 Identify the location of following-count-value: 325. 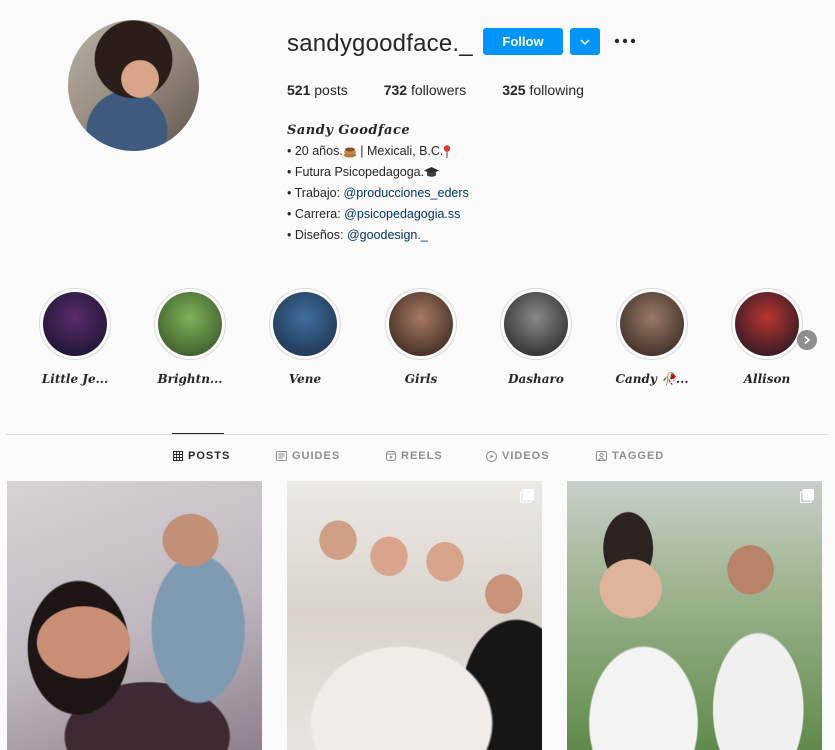
(514, 90).